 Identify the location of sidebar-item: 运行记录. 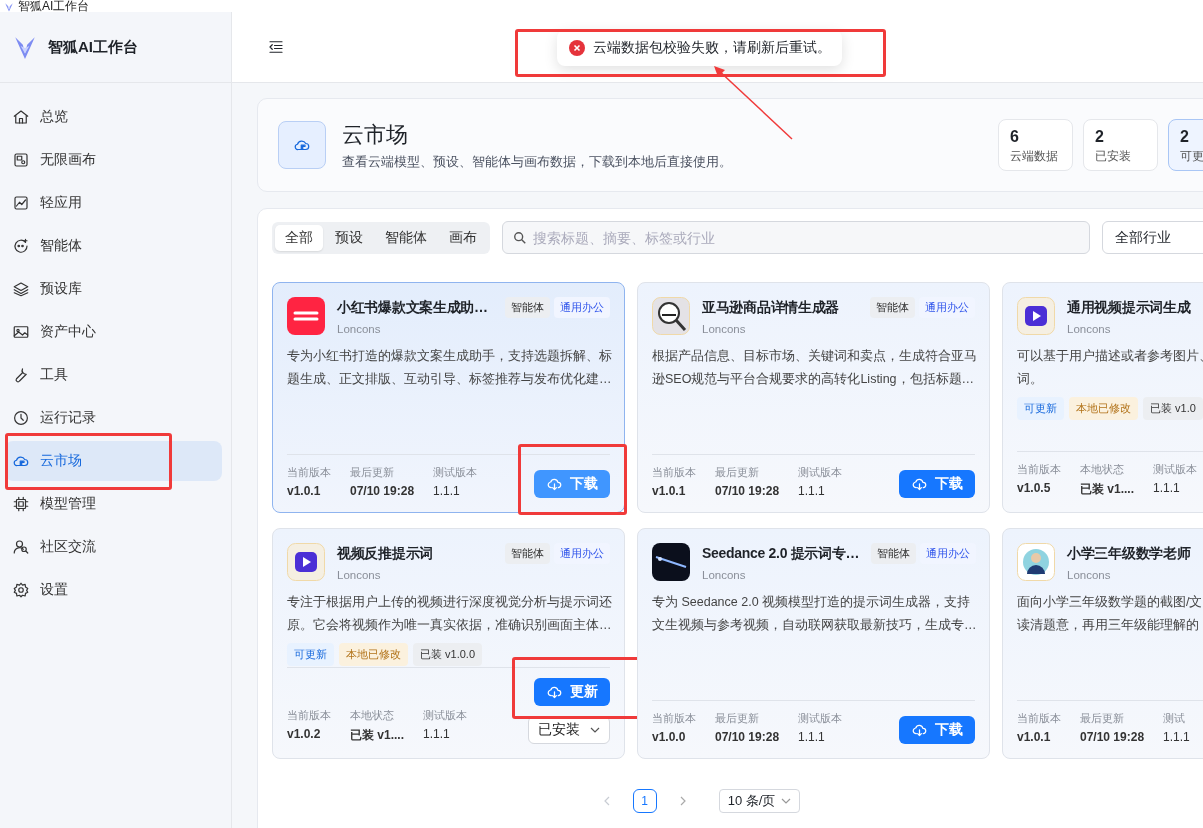
(113, 418).